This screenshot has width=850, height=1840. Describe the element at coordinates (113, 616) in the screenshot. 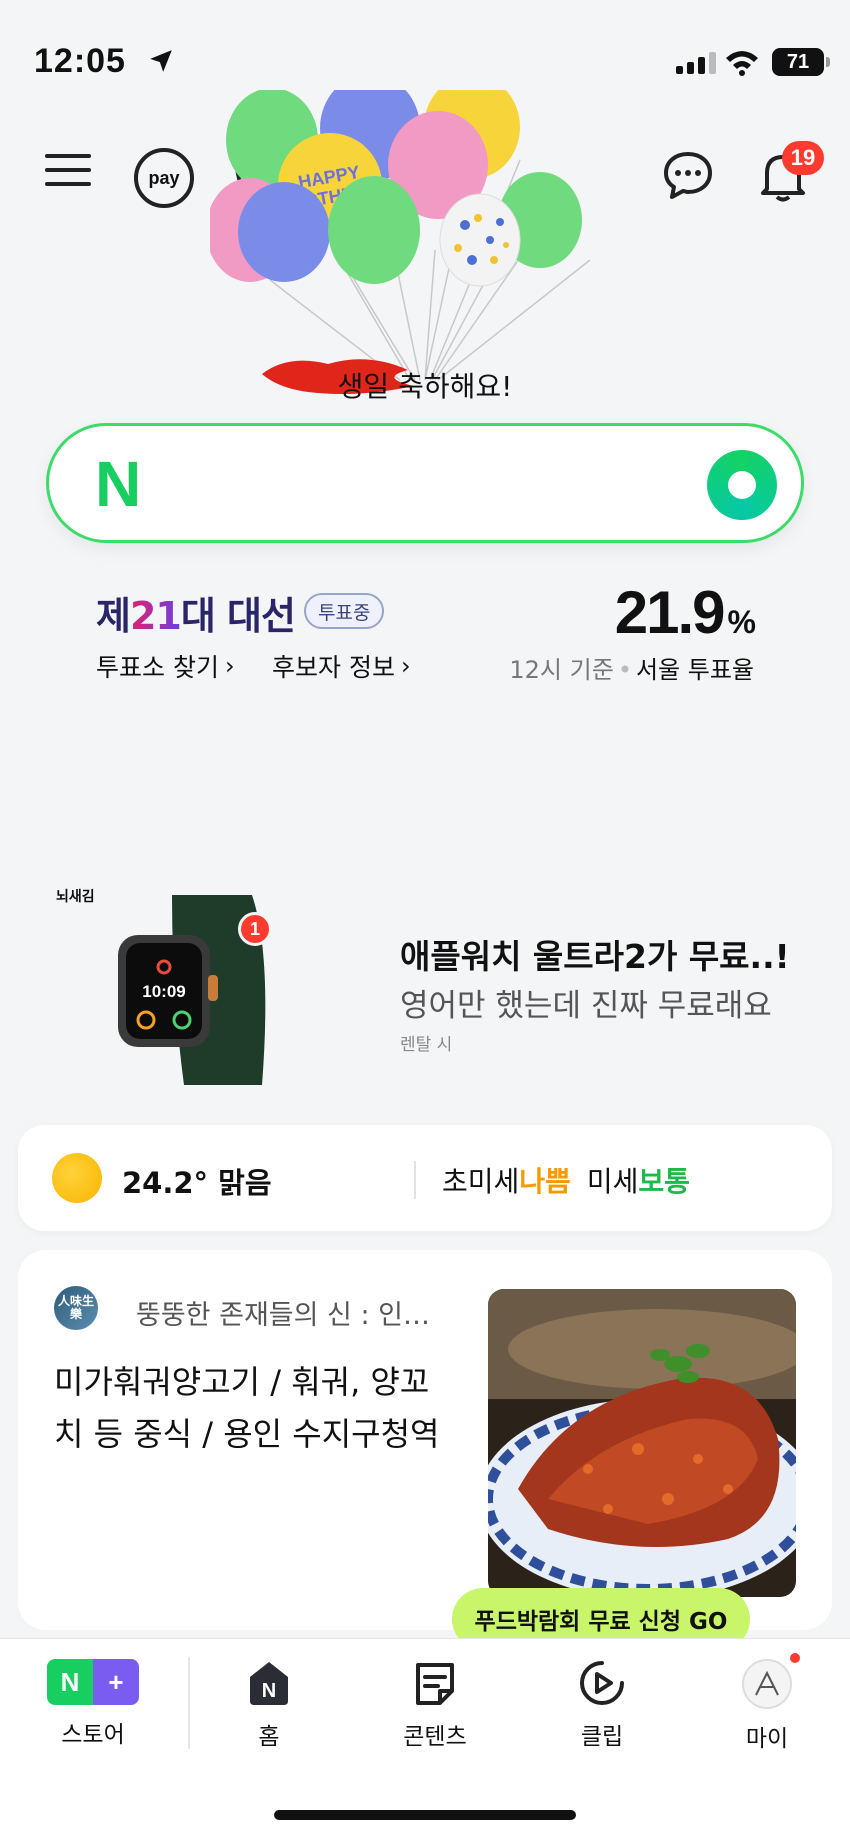

I see `election-title-prefix: 제` at that location.